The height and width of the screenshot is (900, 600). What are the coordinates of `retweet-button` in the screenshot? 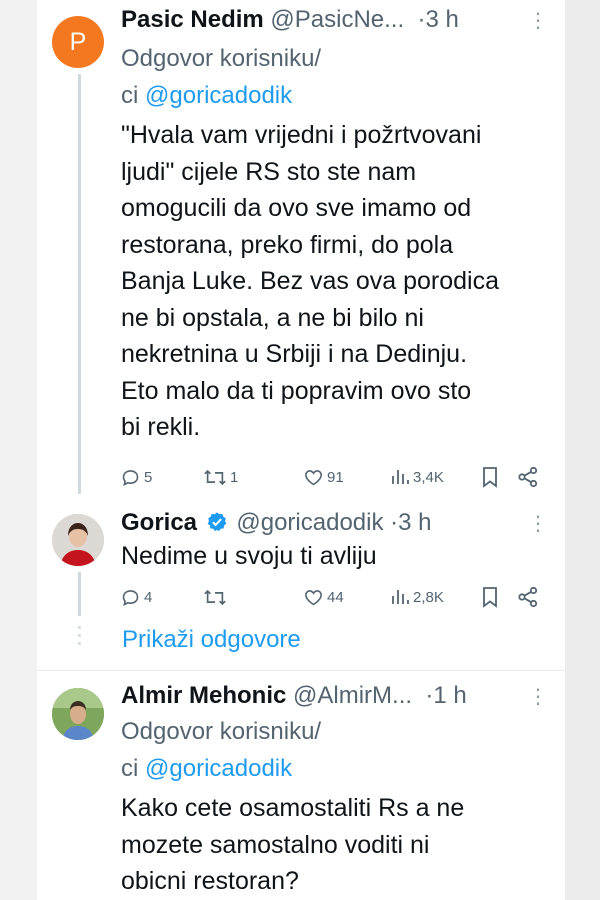 It's located at (216, 597).